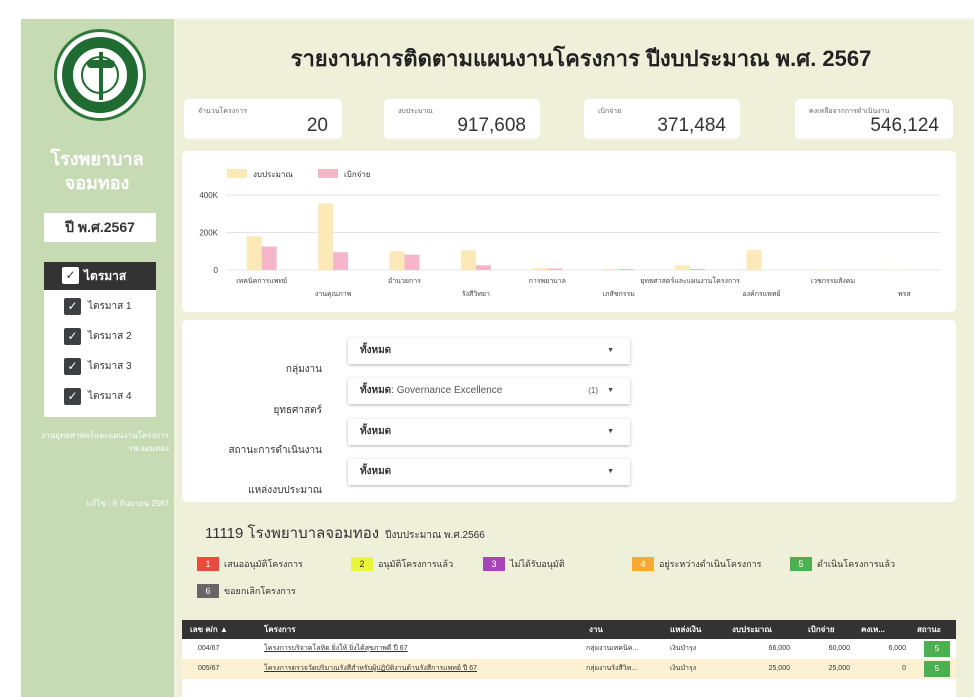 The width and height of the screenshot is (974, 697). What do you see at coordinates (593, 390) in the screenshot?
I see `filter-count: (1)` at bounding box center [593, 390].